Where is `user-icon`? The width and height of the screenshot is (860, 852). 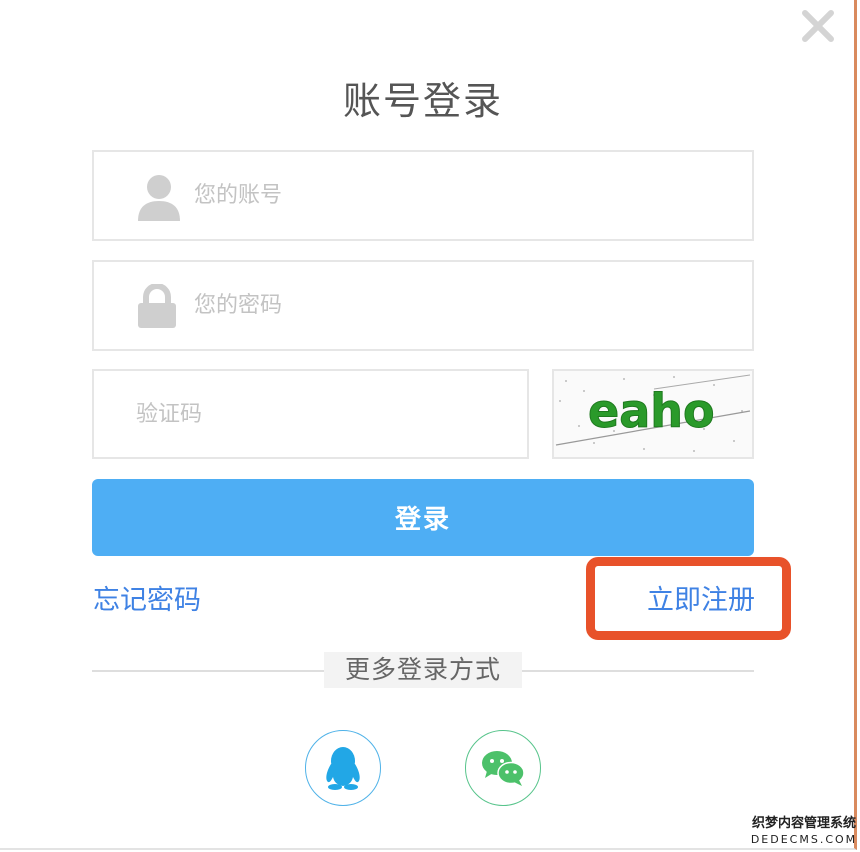
user-icon is located at coordinates (159, 200).